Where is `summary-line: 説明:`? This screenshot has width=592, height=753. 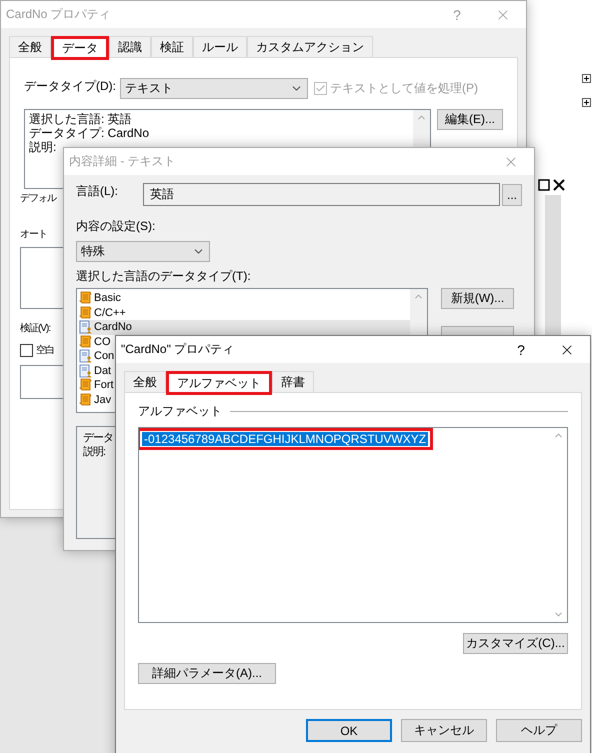 summary-line: 説明: is located at coordinates (42, 147).